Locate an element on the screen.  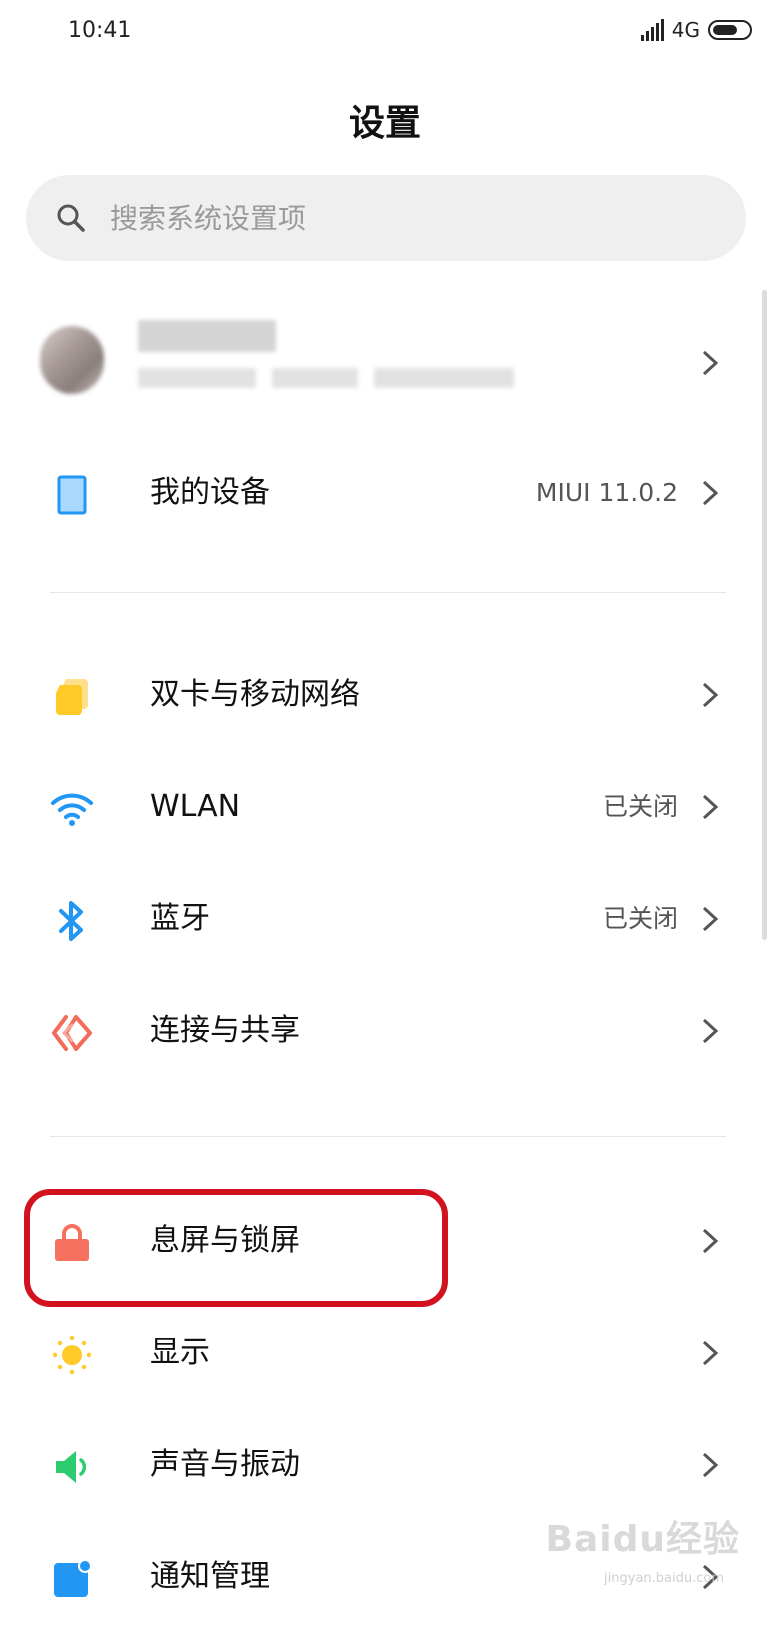
watermark-url: jingyan.baidu.com is located at coordinates (664, 1578).